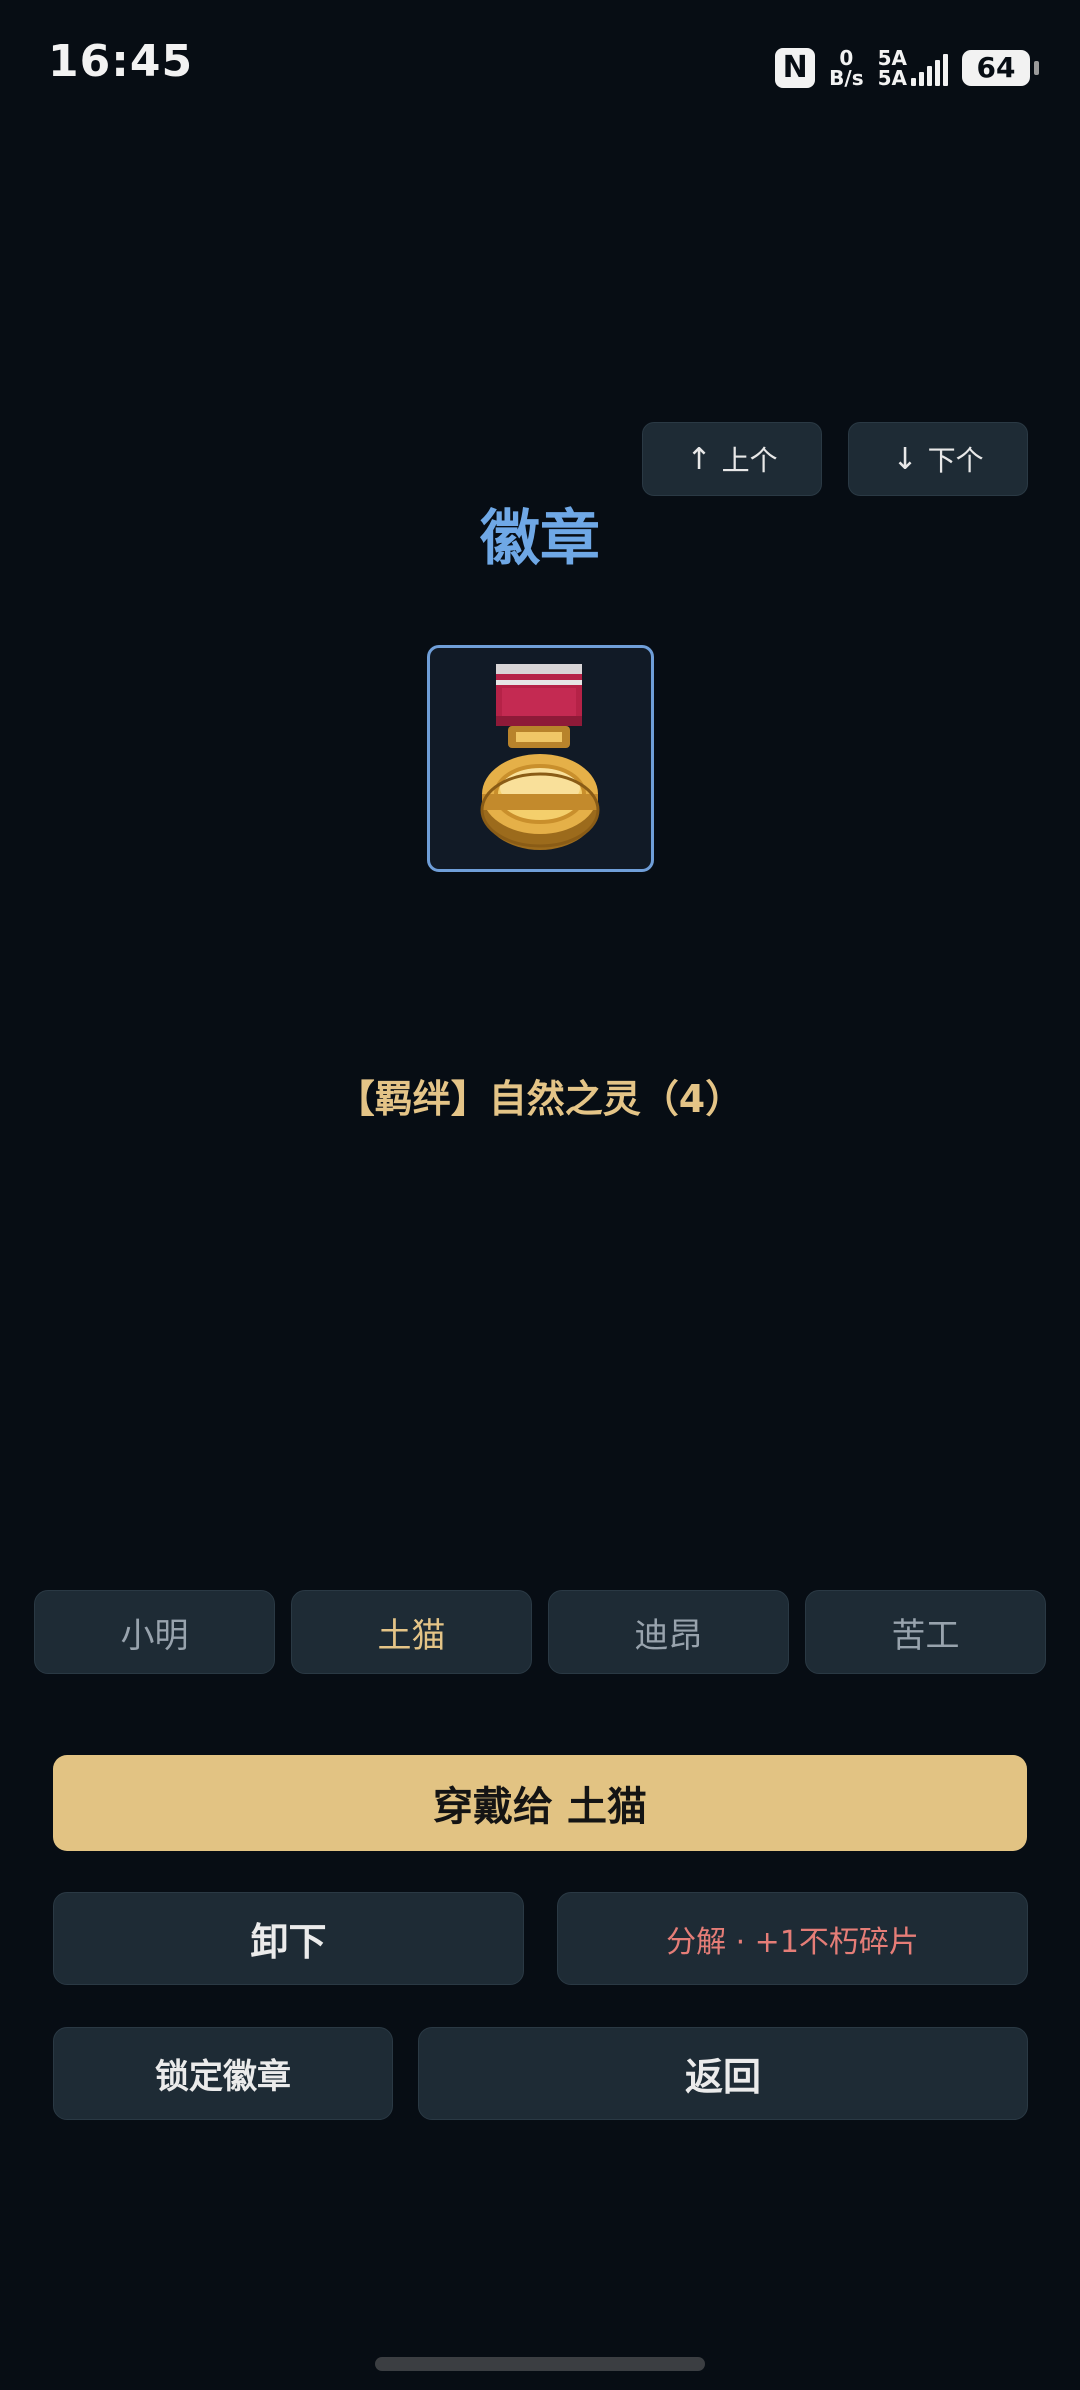 Image resolution: width=1080 pixels, height=2390 pixels. I want to click on arrow-down-icon: ↓, so click(905, 459).